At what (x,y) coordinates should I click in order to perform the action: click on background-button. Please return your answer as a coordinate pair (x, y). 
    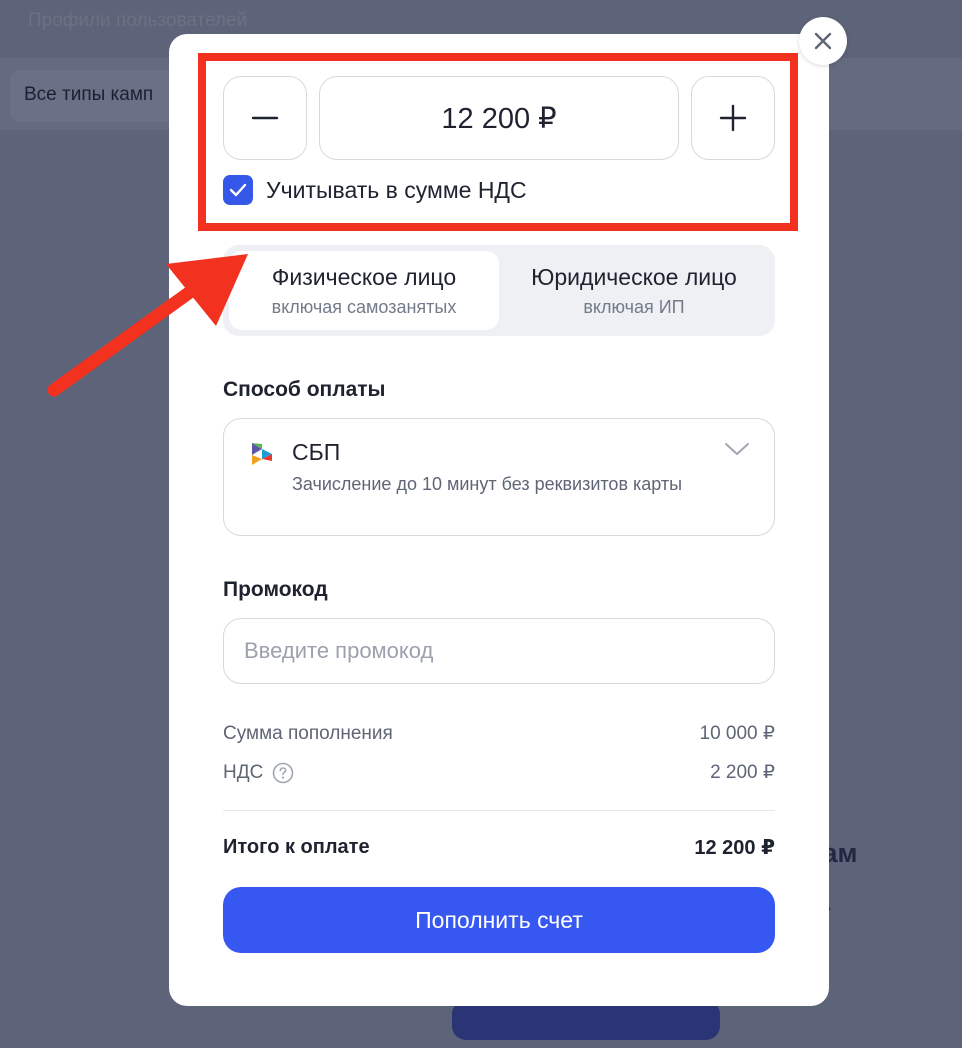
    Looking at the image, I should click on (586, 1020).